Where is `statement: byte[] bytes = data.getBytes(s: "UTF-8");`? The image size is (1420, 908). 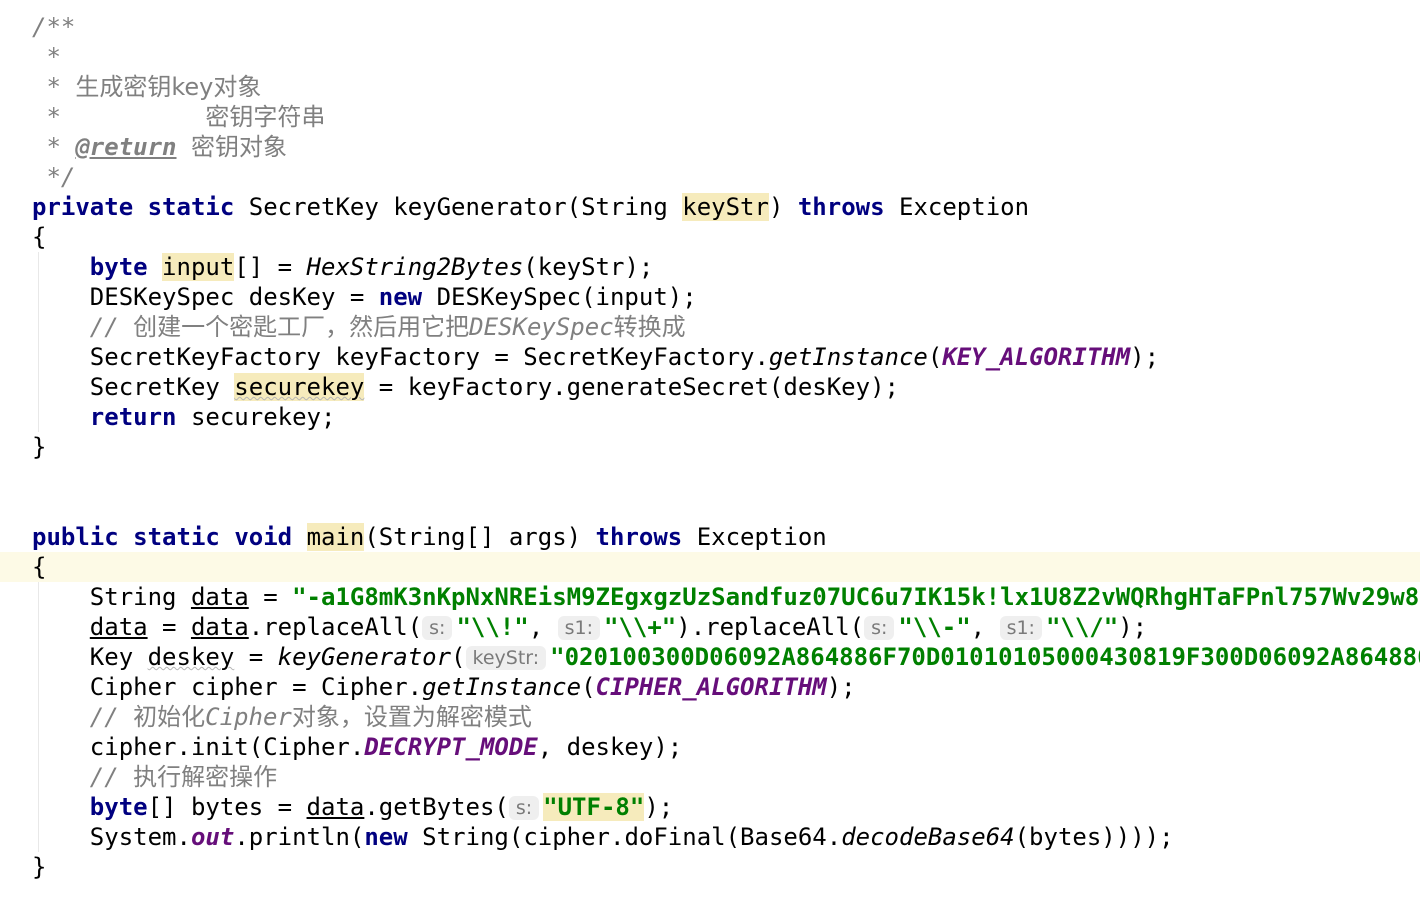 statement: byte[] bytes = data.getBytes(s: "UTF-8"); is located at coordinates (352, 807).